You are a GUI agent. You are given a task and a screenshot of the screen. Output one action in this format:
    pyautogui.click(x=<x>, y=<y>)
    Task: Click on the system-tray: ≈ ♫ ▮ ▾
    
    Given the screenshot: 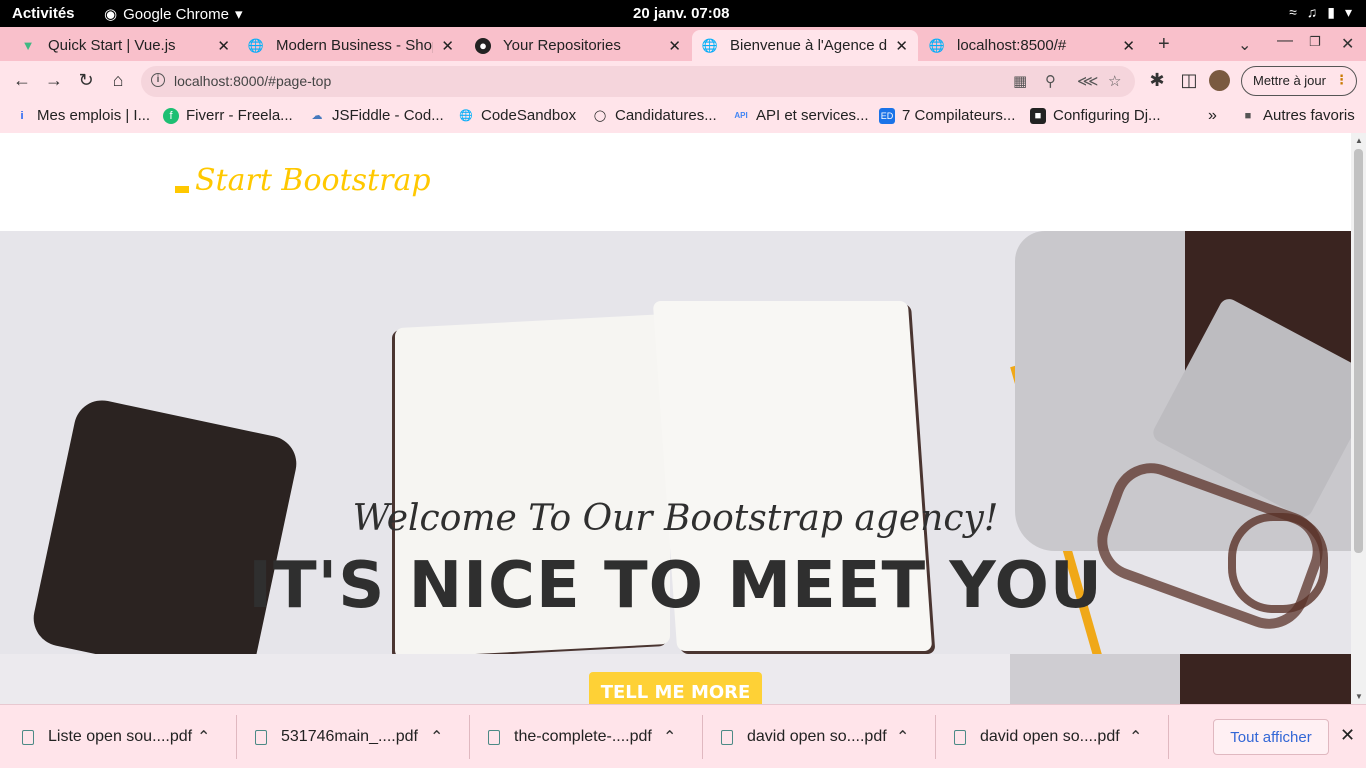 What is the action you would take?
    pyautogui.click(x=1320, y=12)
    